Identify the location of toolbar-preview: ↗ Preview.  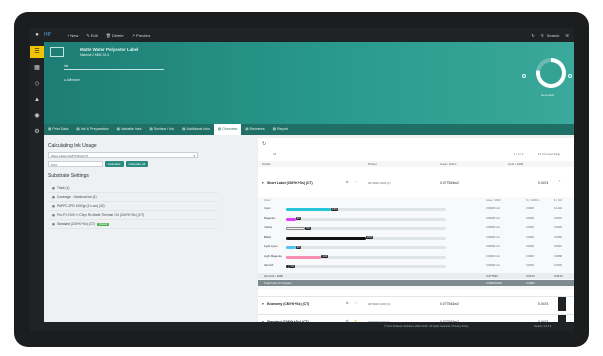
(141, 35).